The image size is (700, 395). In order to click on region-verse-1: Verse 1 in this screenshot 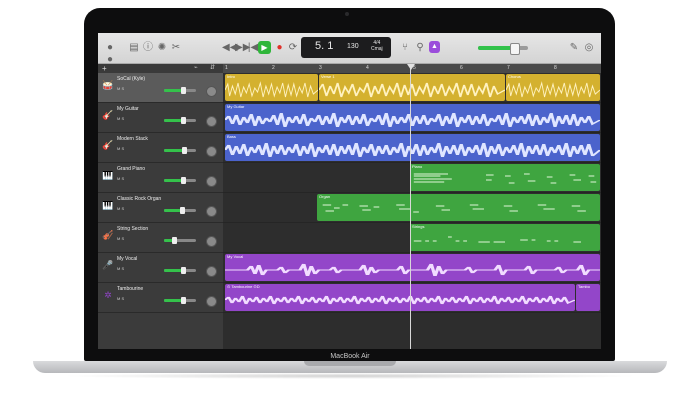, I will do `click(412, 87)`.